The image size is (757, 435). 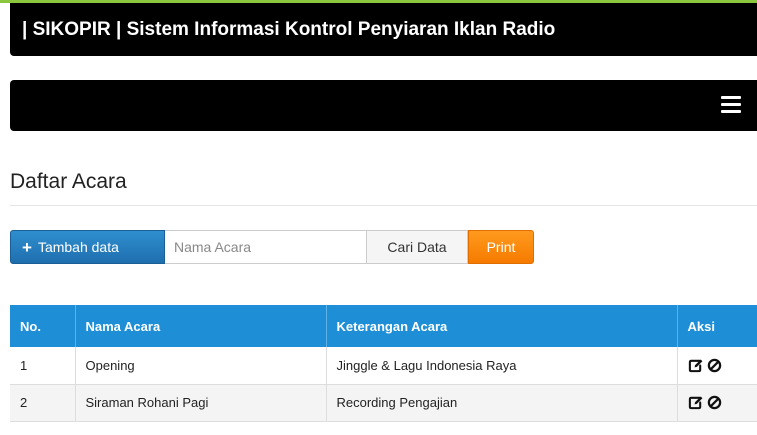 What do you see at coordinates (417, 247) in the screenshot?
I see `search-button: Cari Data` at bounding box center [417, 247].